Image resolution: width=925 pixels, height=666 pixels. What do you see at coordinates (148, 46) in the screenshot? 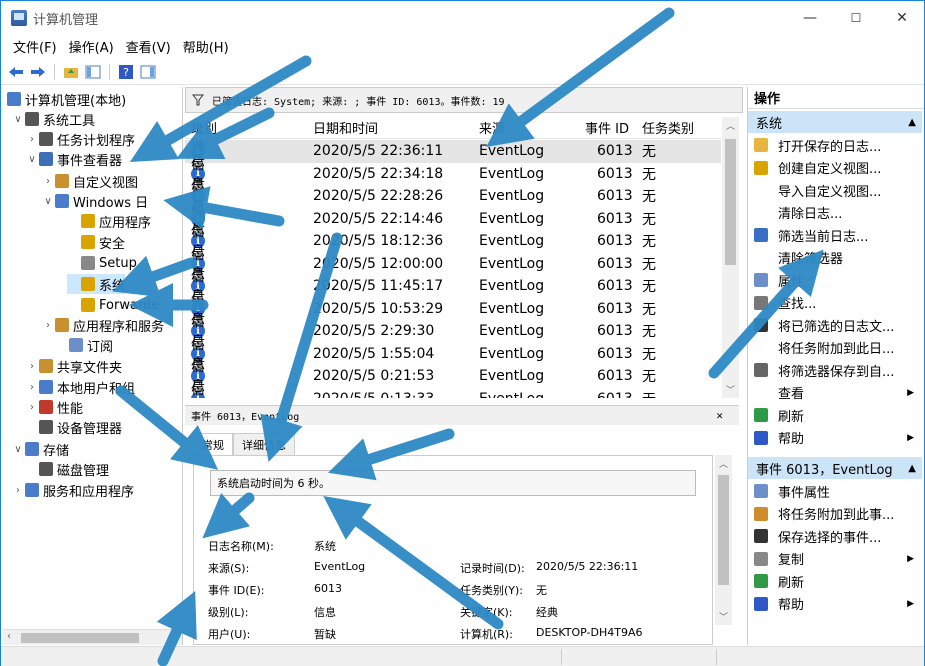
I see `menu-view: 查看(V)` at bounding box center [148, 46].